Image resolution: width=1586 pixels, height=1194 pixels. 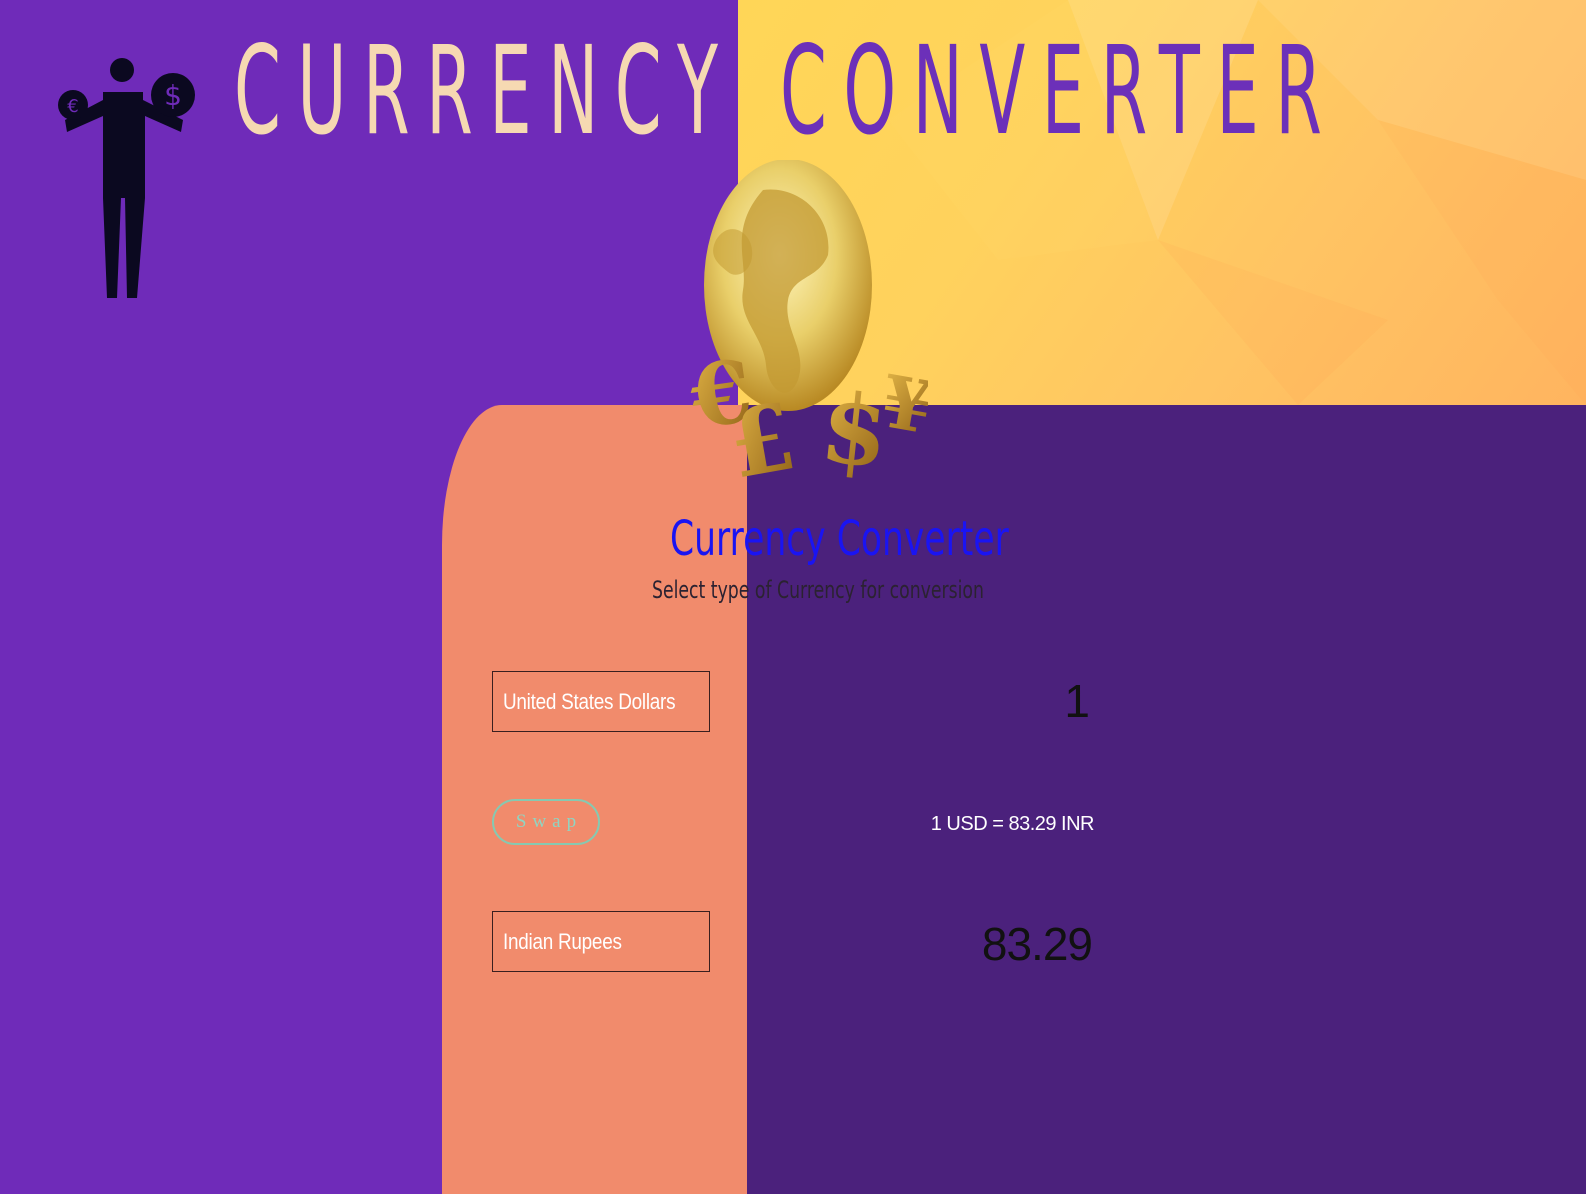 What do you see at coordinates (546, 822) in the screenshot?
I see `swap-button: Swap` at bounding box center [546, 822].